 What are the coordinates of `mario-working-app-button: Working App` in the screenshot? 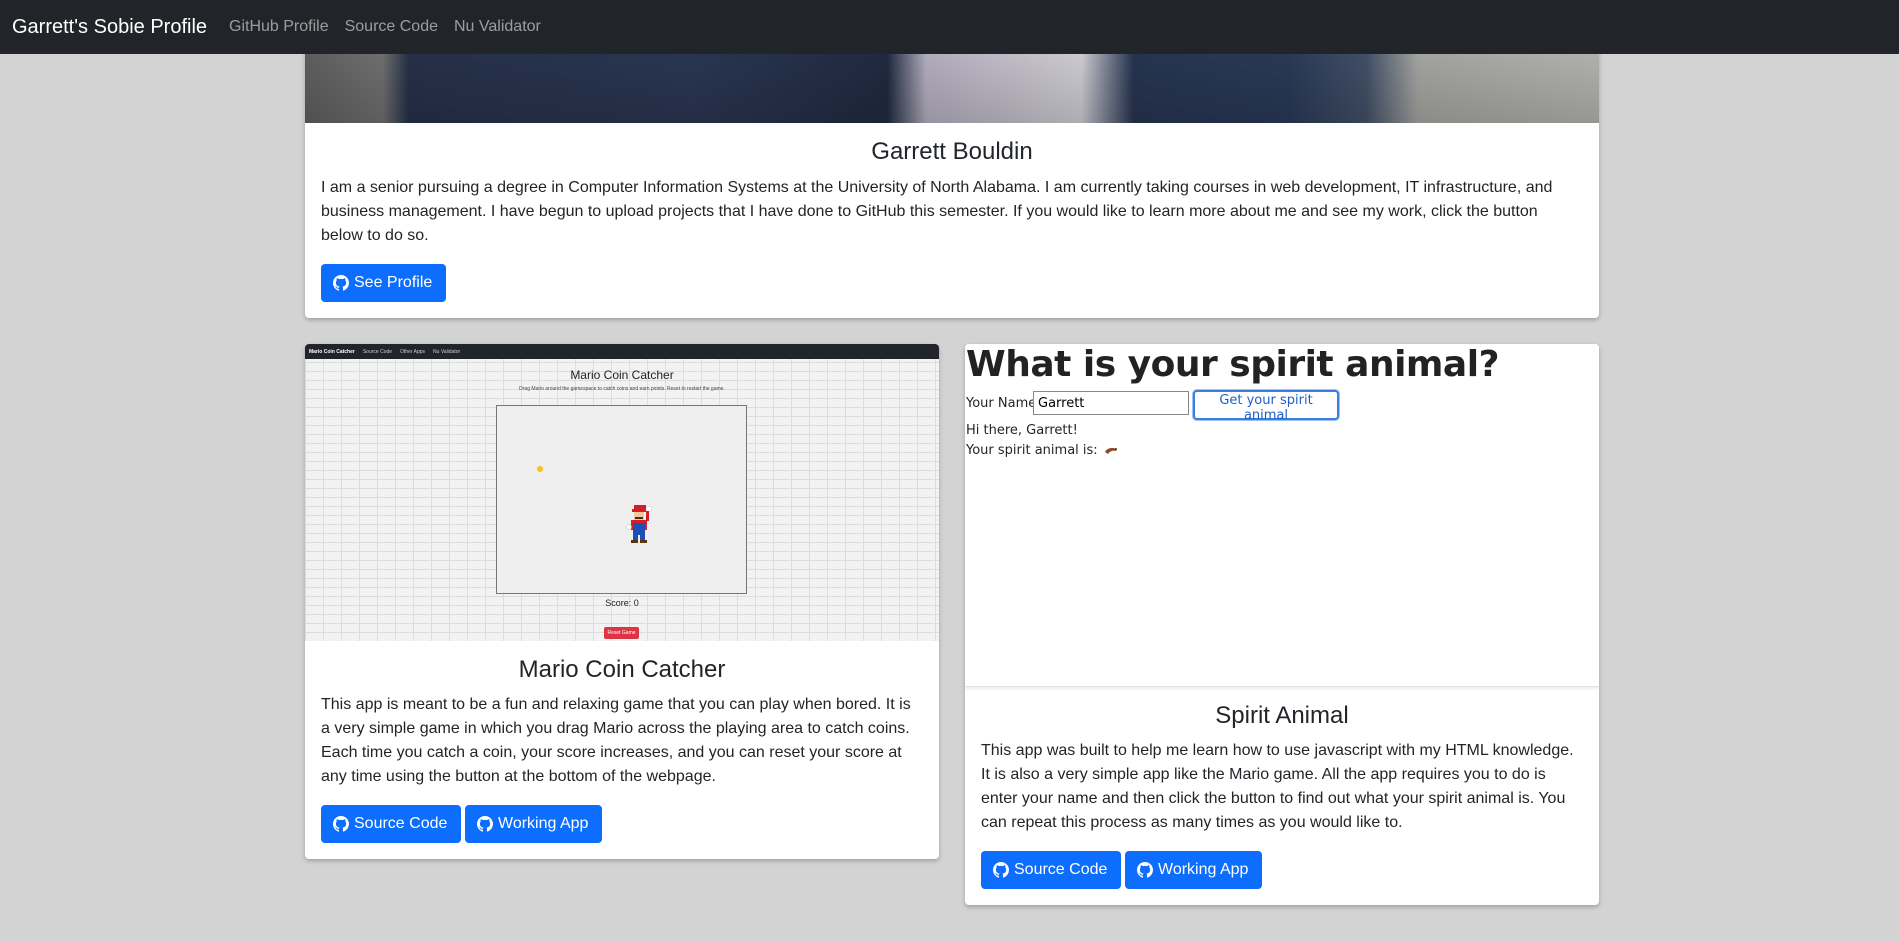 It's located at (533, 824).